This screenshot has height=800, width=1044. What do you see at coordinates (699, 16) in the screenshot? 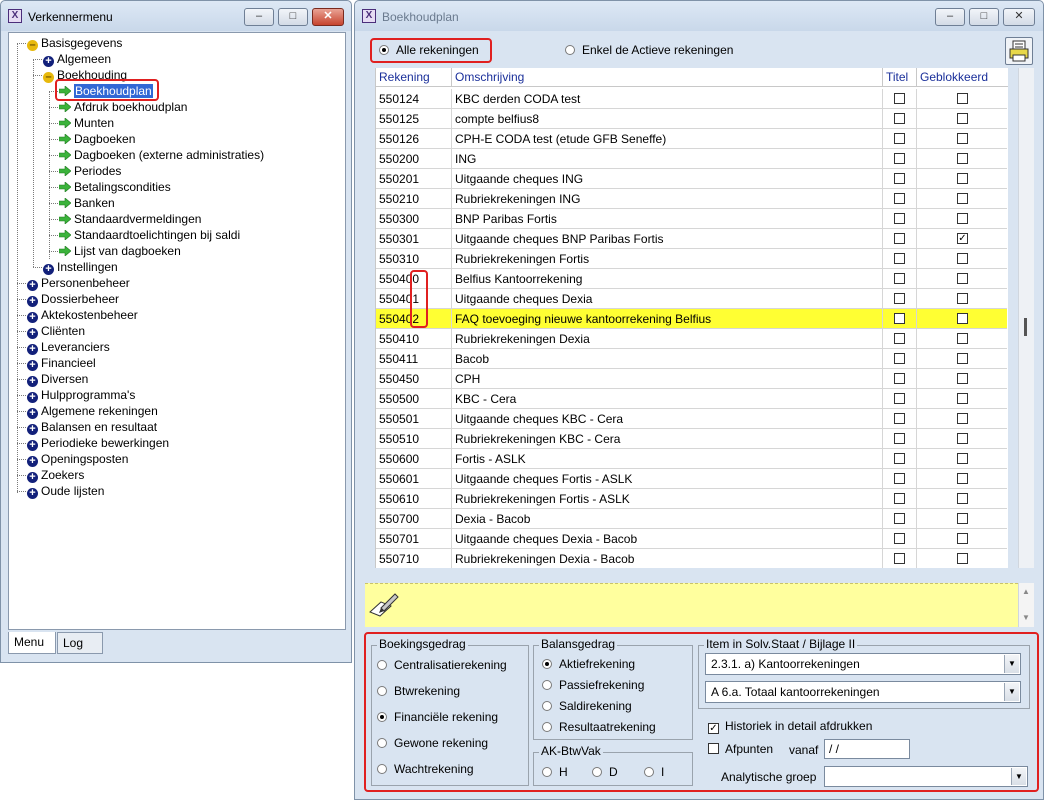
I see `boekhoudplan-titlebar: X Boekhoudplan – □ ✕` at bounding box center [699, 16].